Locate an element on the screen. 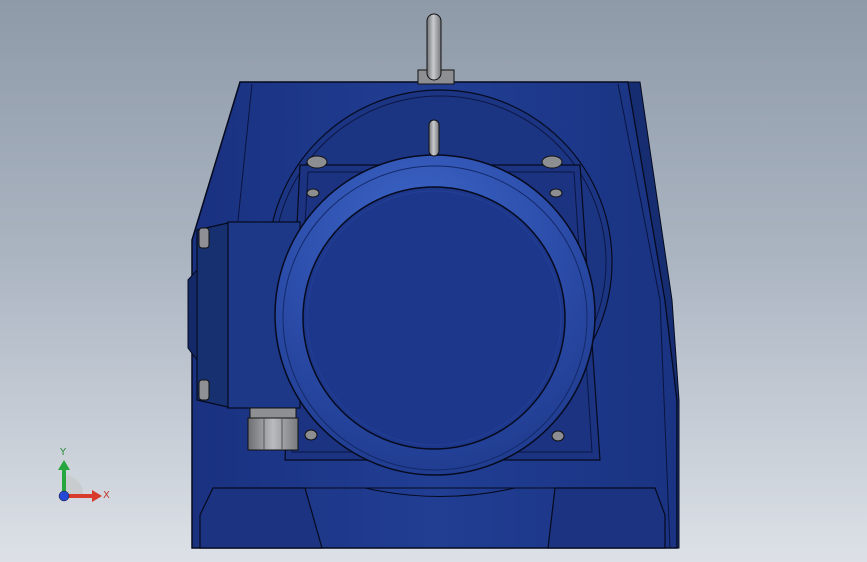 The height and width of the screenshot is (562, 867). triad-x-label: X is located at coordinates (106, 495).